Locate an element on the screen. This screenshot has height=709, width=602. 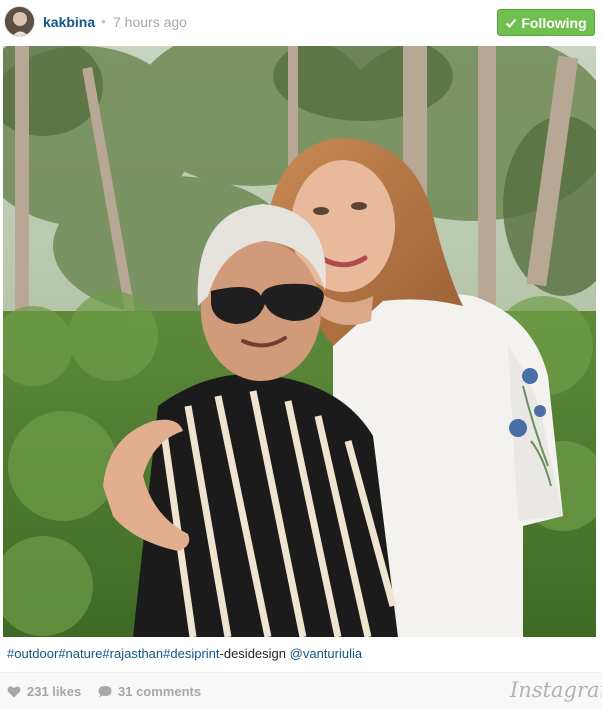
following-label: Following is located at coordinates (554, 22).